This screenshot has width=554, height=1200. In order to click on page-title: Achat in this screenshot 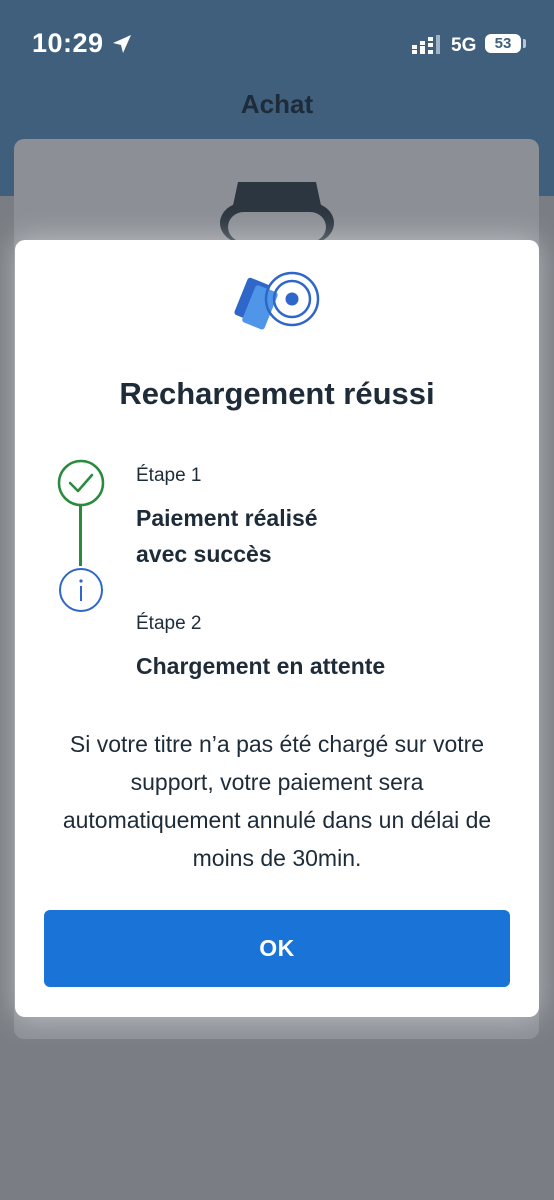, I will do `click(277, 104)`.